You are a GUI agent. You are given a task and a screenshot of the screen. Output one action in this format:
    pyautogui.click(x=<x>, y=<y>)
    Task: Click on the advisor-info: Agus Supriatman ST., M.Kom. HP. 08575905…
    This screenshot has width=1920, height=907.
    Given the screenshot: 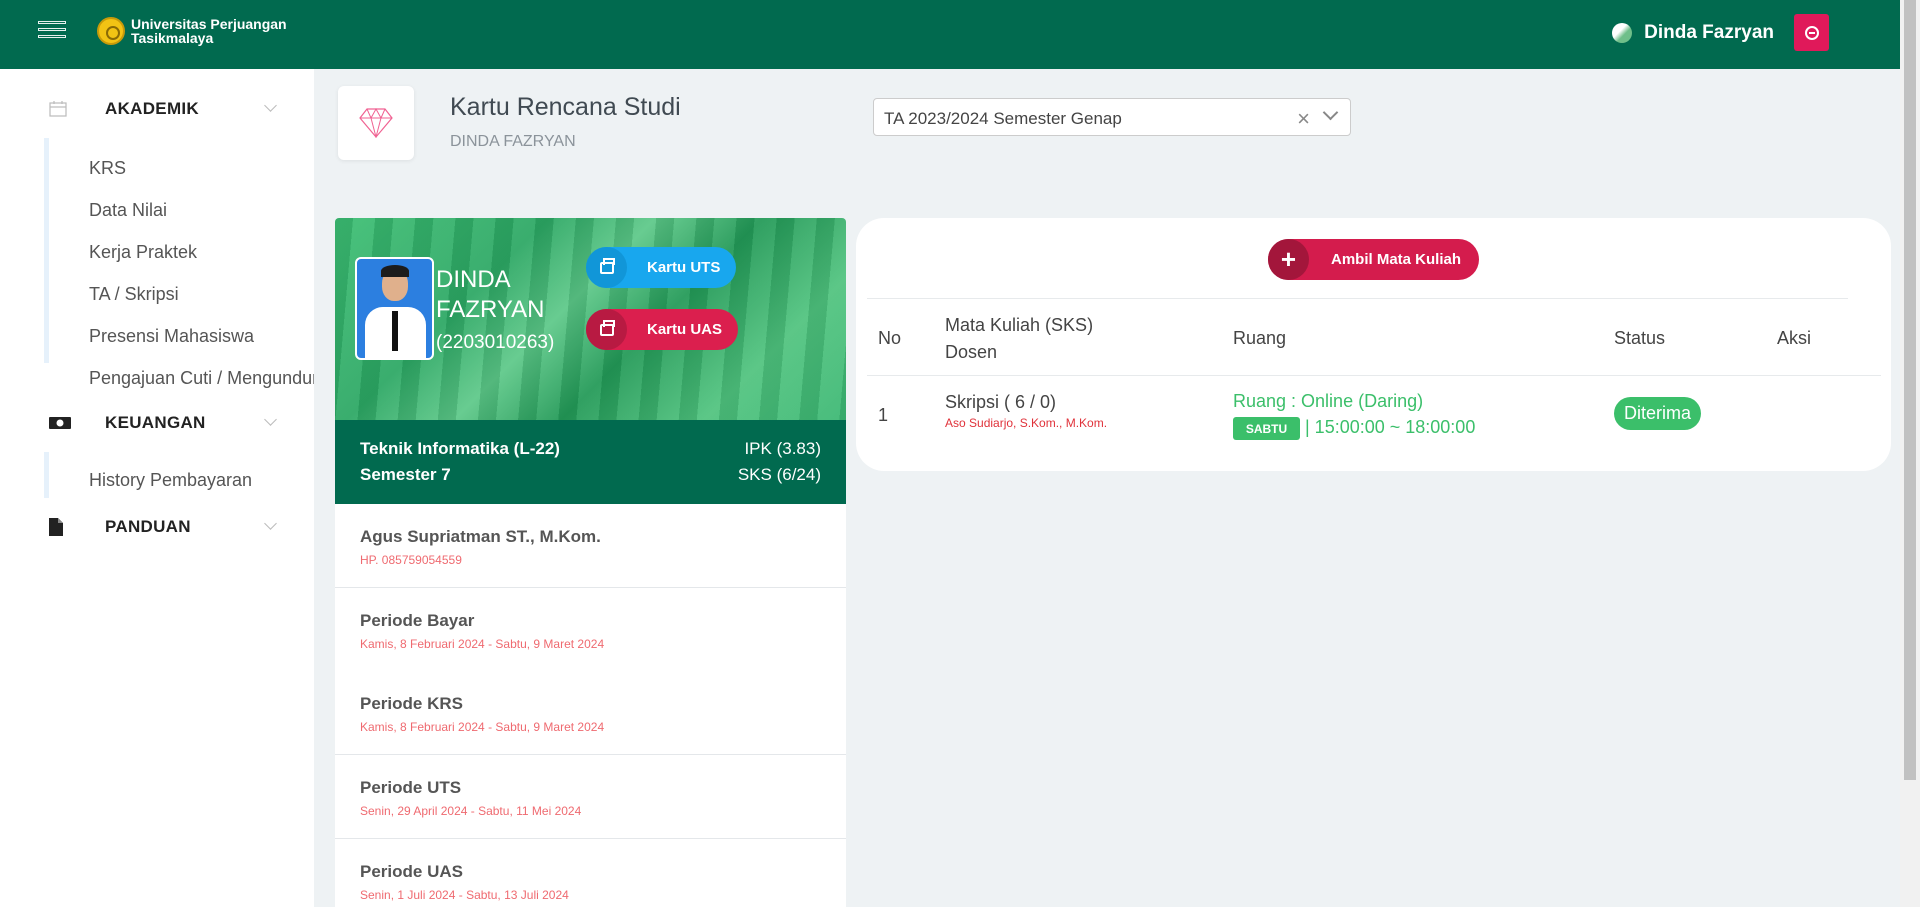 What is the action you would take?
    pyautogui.click(x=590, y=546)
    